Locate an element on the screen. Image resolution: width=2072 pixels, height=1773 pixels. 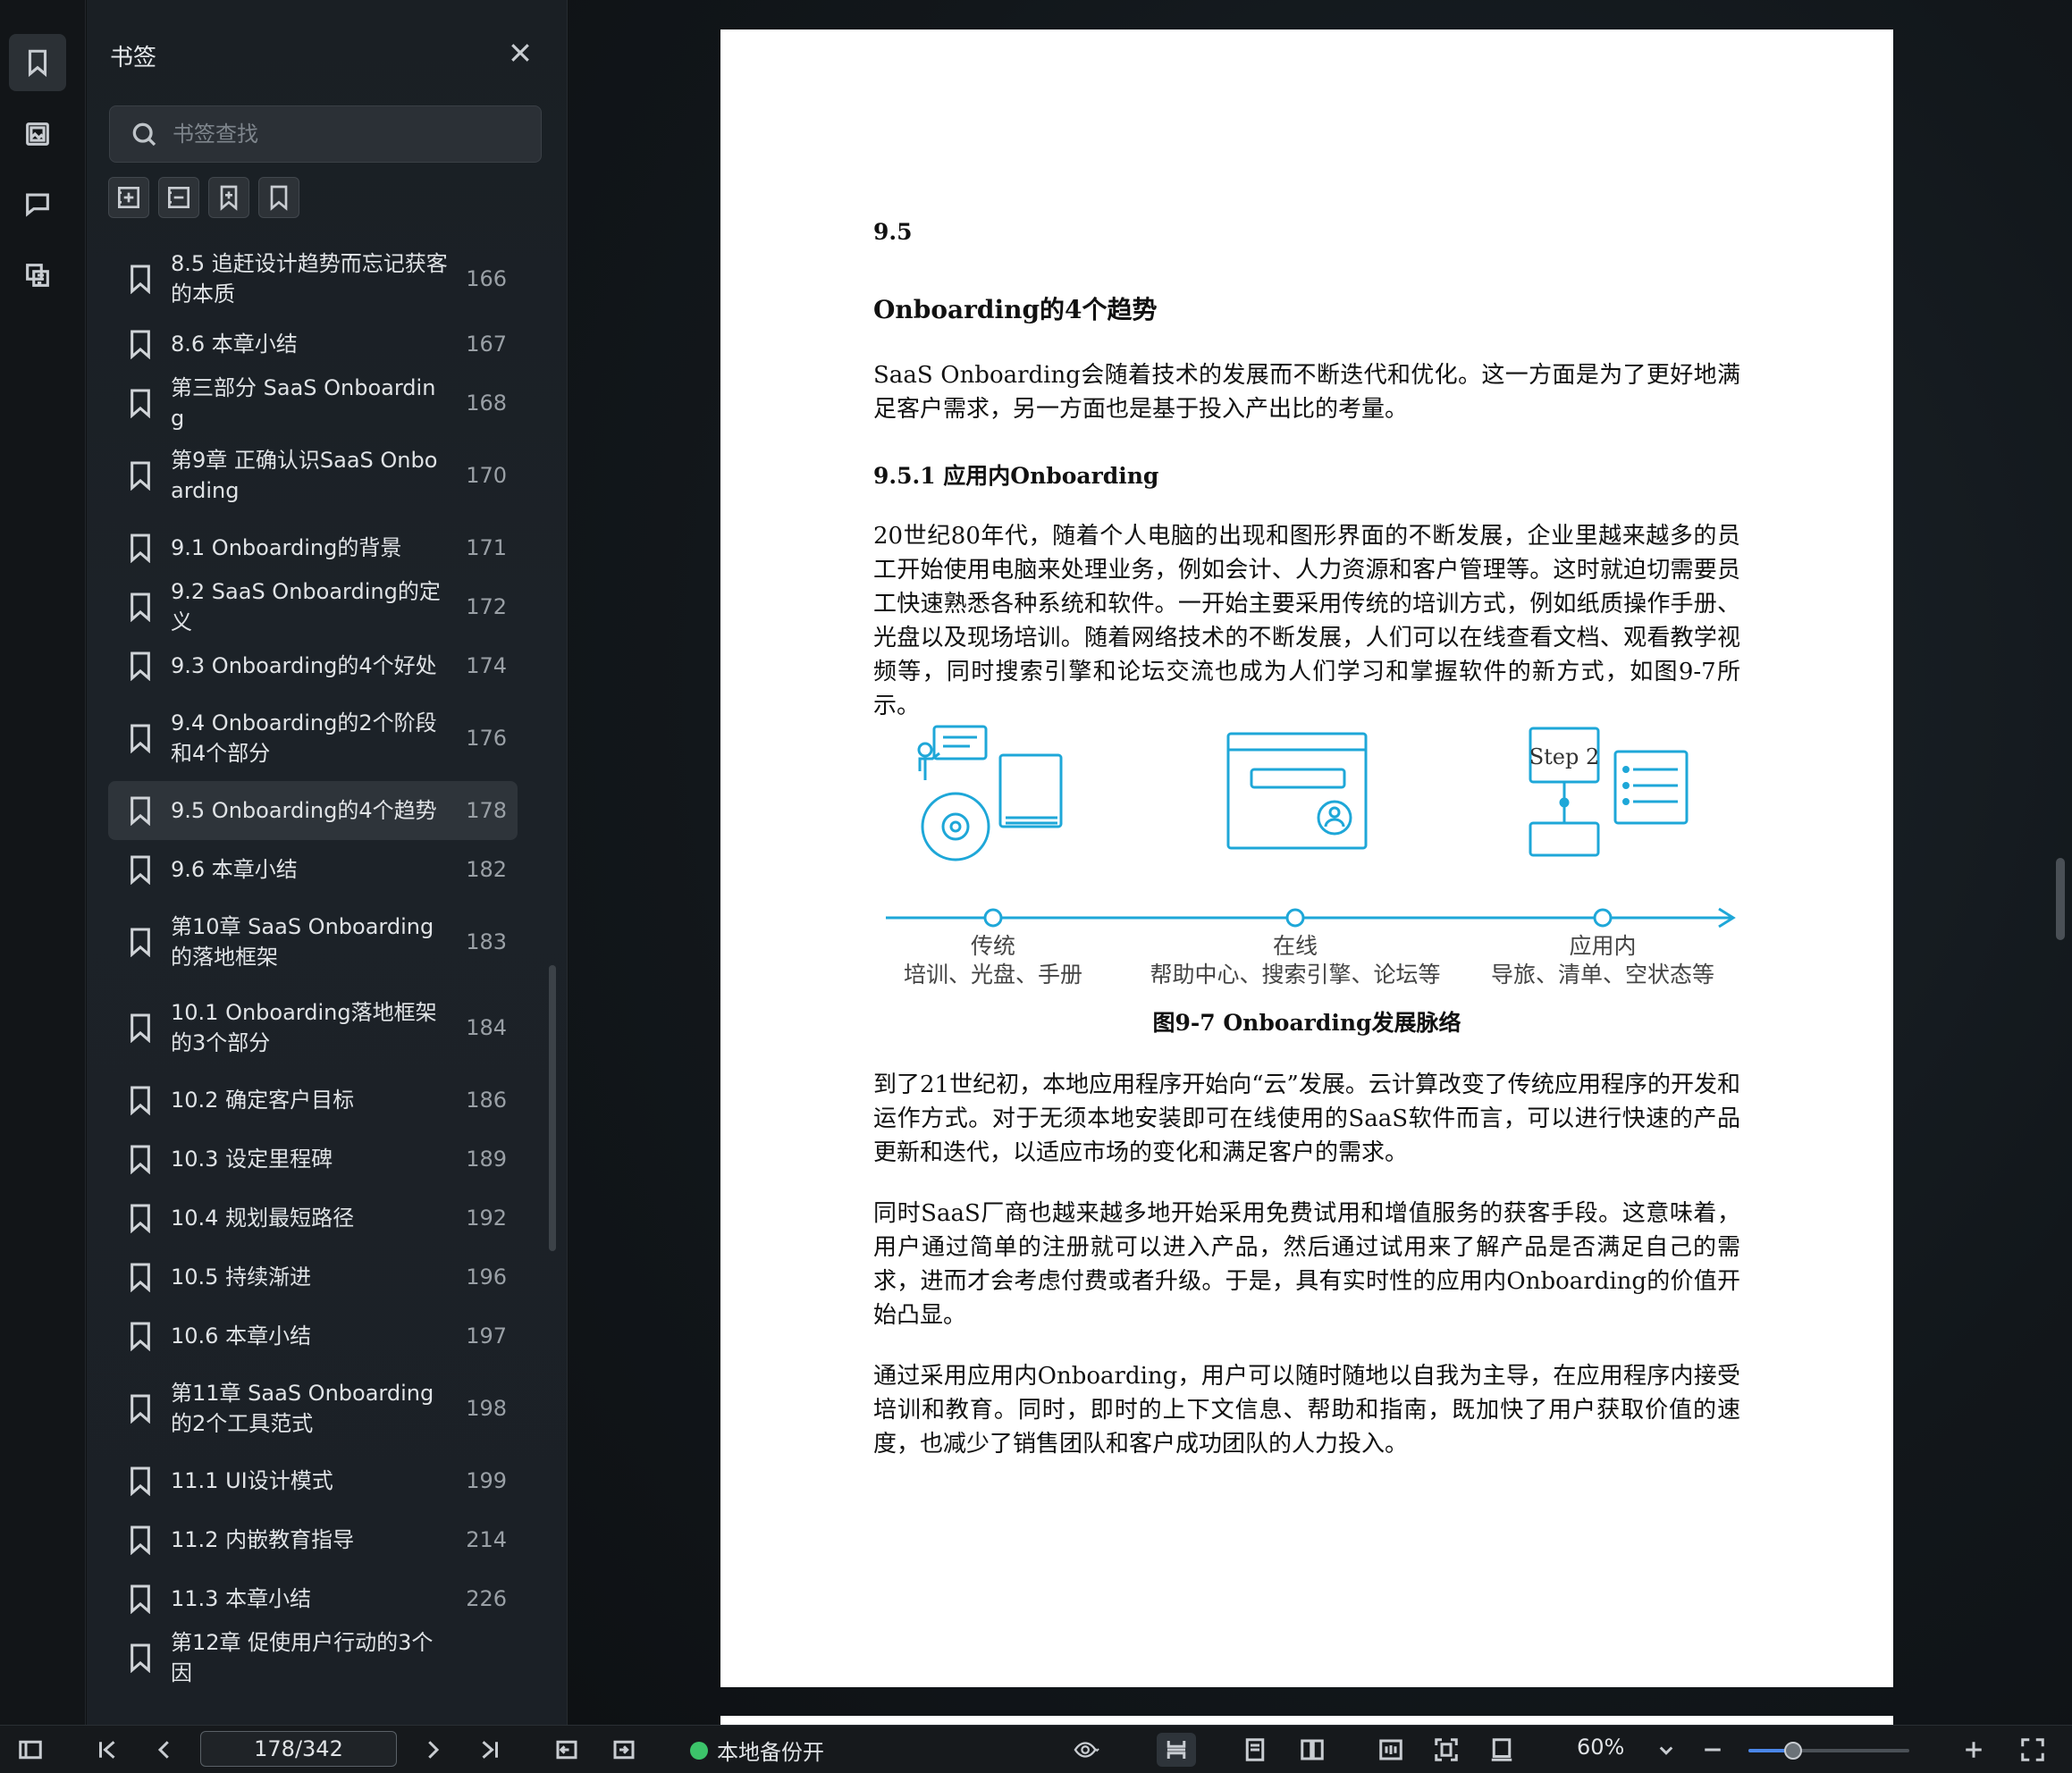
bookmark-label: 8.6 本章小结 is located at coordinates (235, 344).